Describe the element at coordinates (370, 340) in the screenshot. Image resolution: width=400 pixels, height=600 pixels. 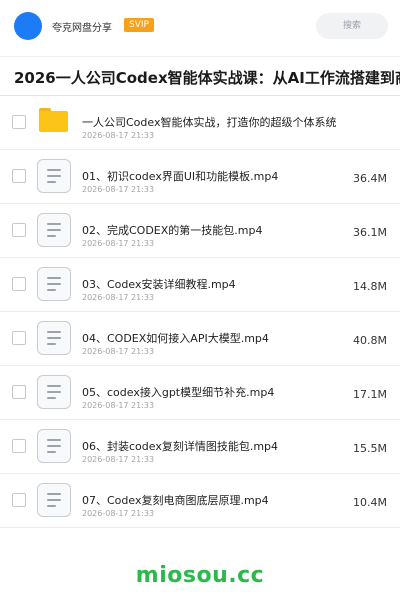
I see `file-size: 40.8M` at that location.